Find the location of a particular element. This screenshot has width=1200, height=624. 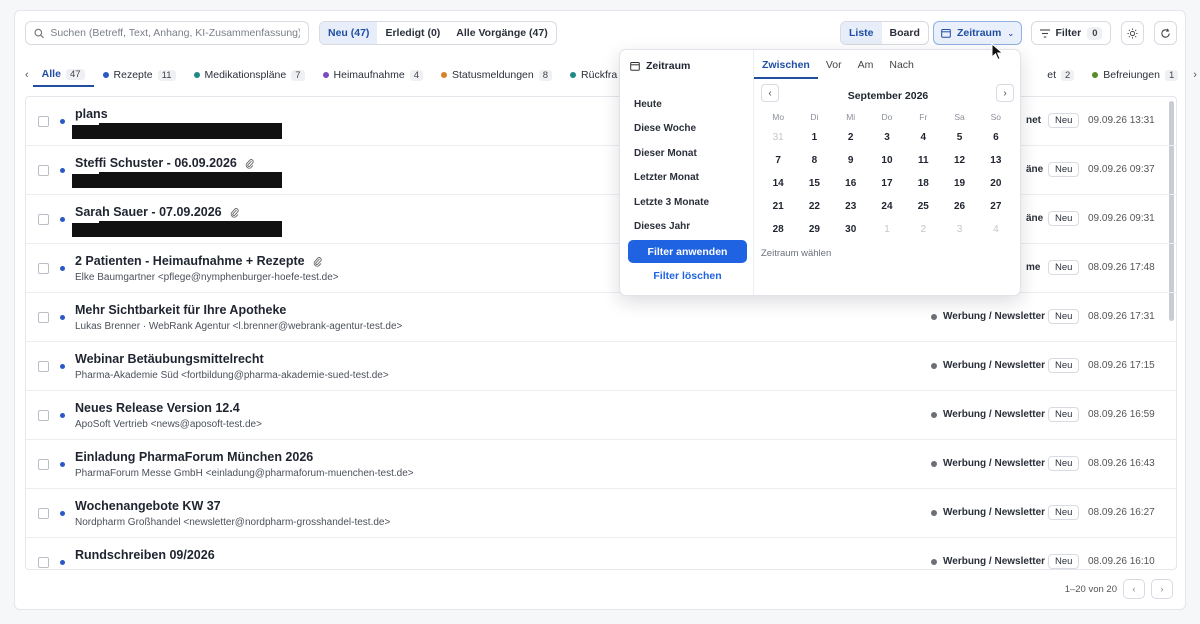

category-rezepte: Rezepte 11 is located at coordinates (139, 75).